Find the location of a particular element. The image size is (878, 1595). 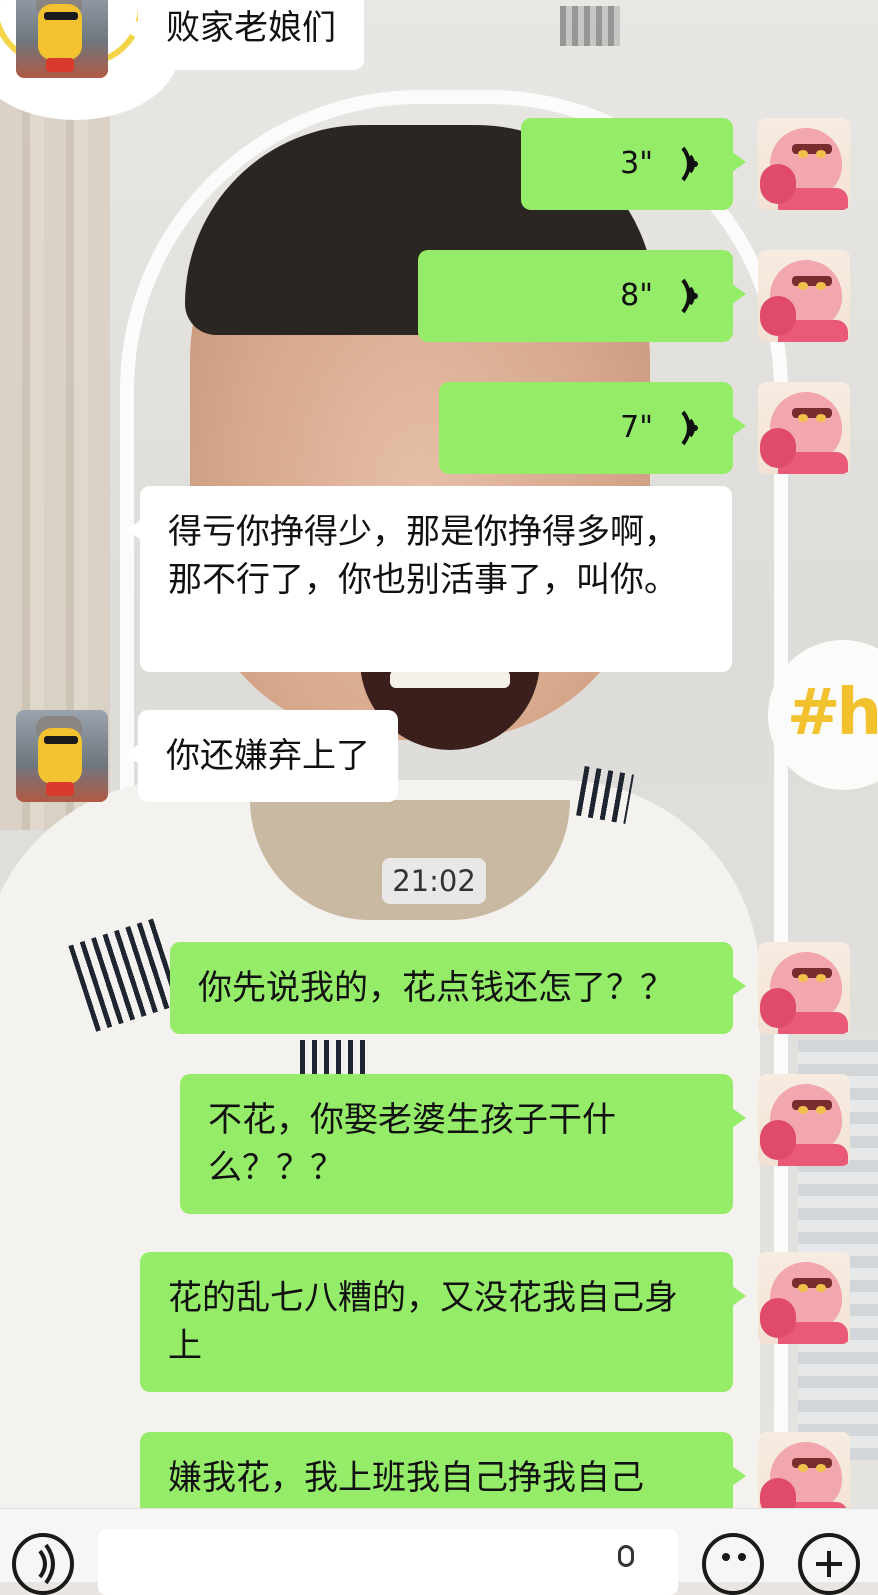

chat-input-bar is located at coordinates (439, 1551).